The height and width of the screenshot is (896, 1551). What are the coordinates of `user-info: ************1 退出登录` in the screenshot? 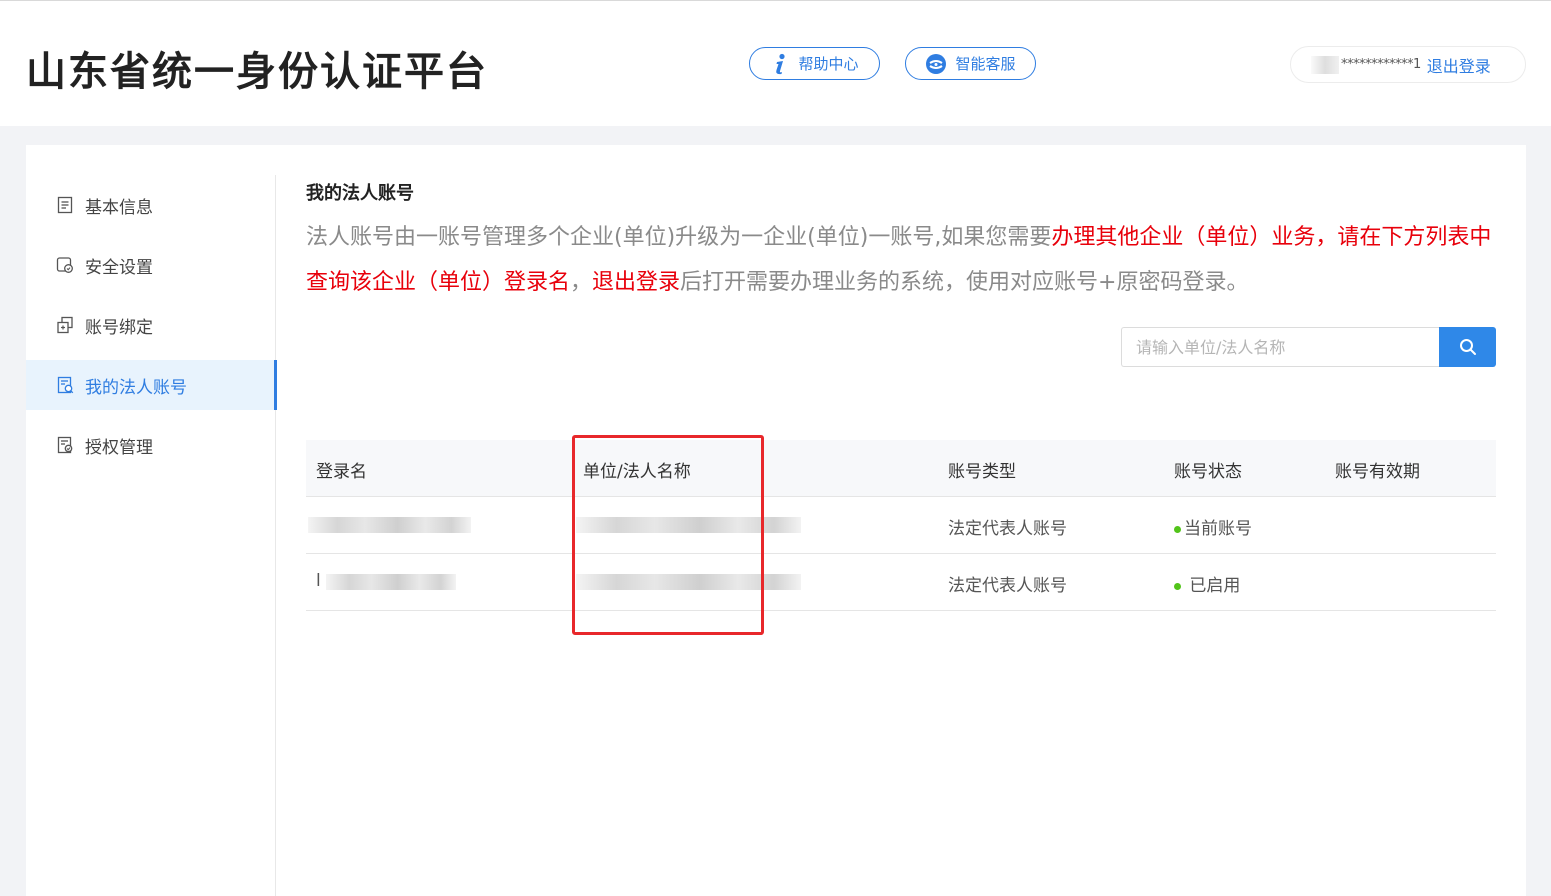 It's located at (1408, 64).